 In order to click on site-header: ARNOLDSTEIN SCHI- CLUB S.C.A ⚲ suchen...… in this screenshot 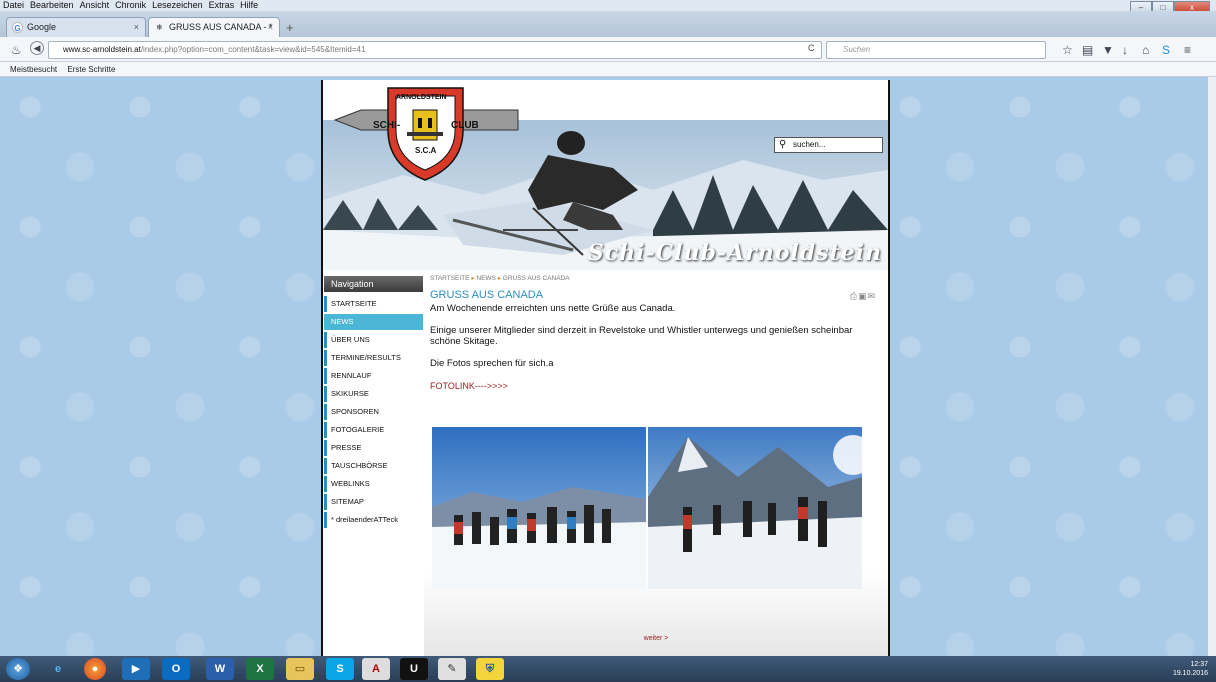, I will do `click(605, 175)`.